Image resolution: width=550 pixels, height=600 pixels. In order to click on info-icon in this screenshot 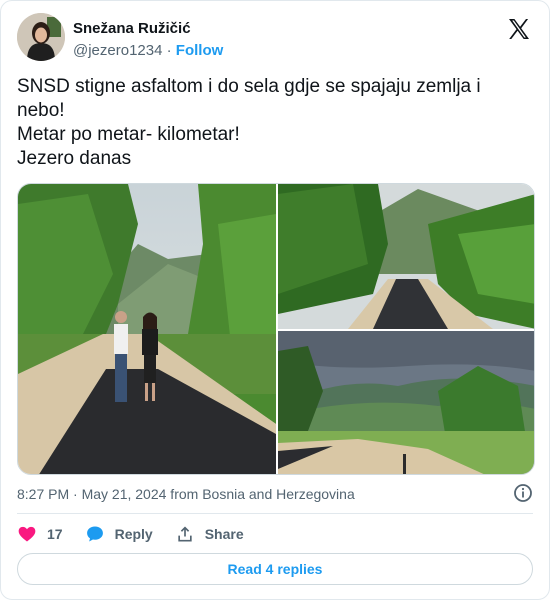, I will do `click(523, 493)`.